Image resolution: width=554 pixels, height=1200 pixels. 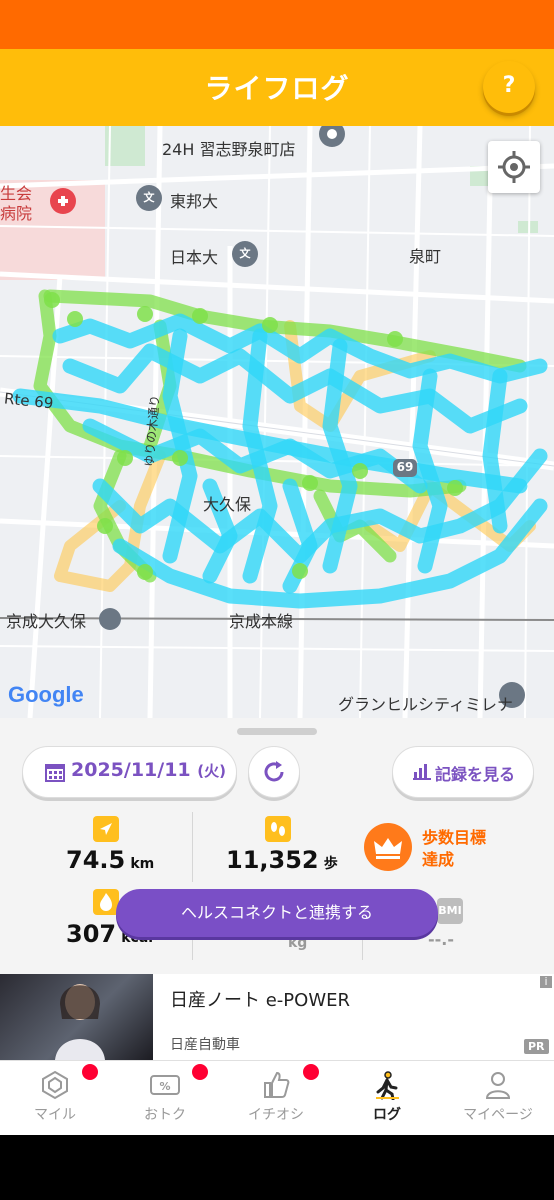 I want to click on distance-value: 74.5, so click(x=96, y=860).